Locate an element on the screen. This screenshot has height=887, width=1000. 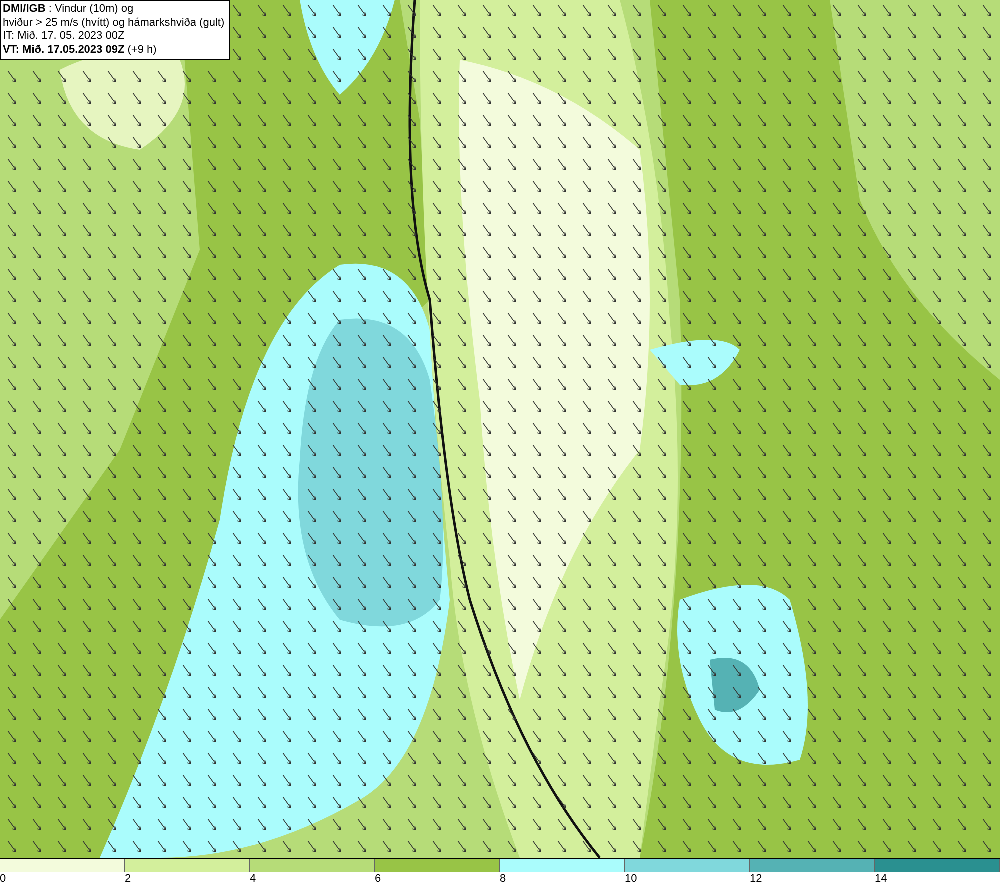
legend-label: 10 is located at coordinates (631, 879).